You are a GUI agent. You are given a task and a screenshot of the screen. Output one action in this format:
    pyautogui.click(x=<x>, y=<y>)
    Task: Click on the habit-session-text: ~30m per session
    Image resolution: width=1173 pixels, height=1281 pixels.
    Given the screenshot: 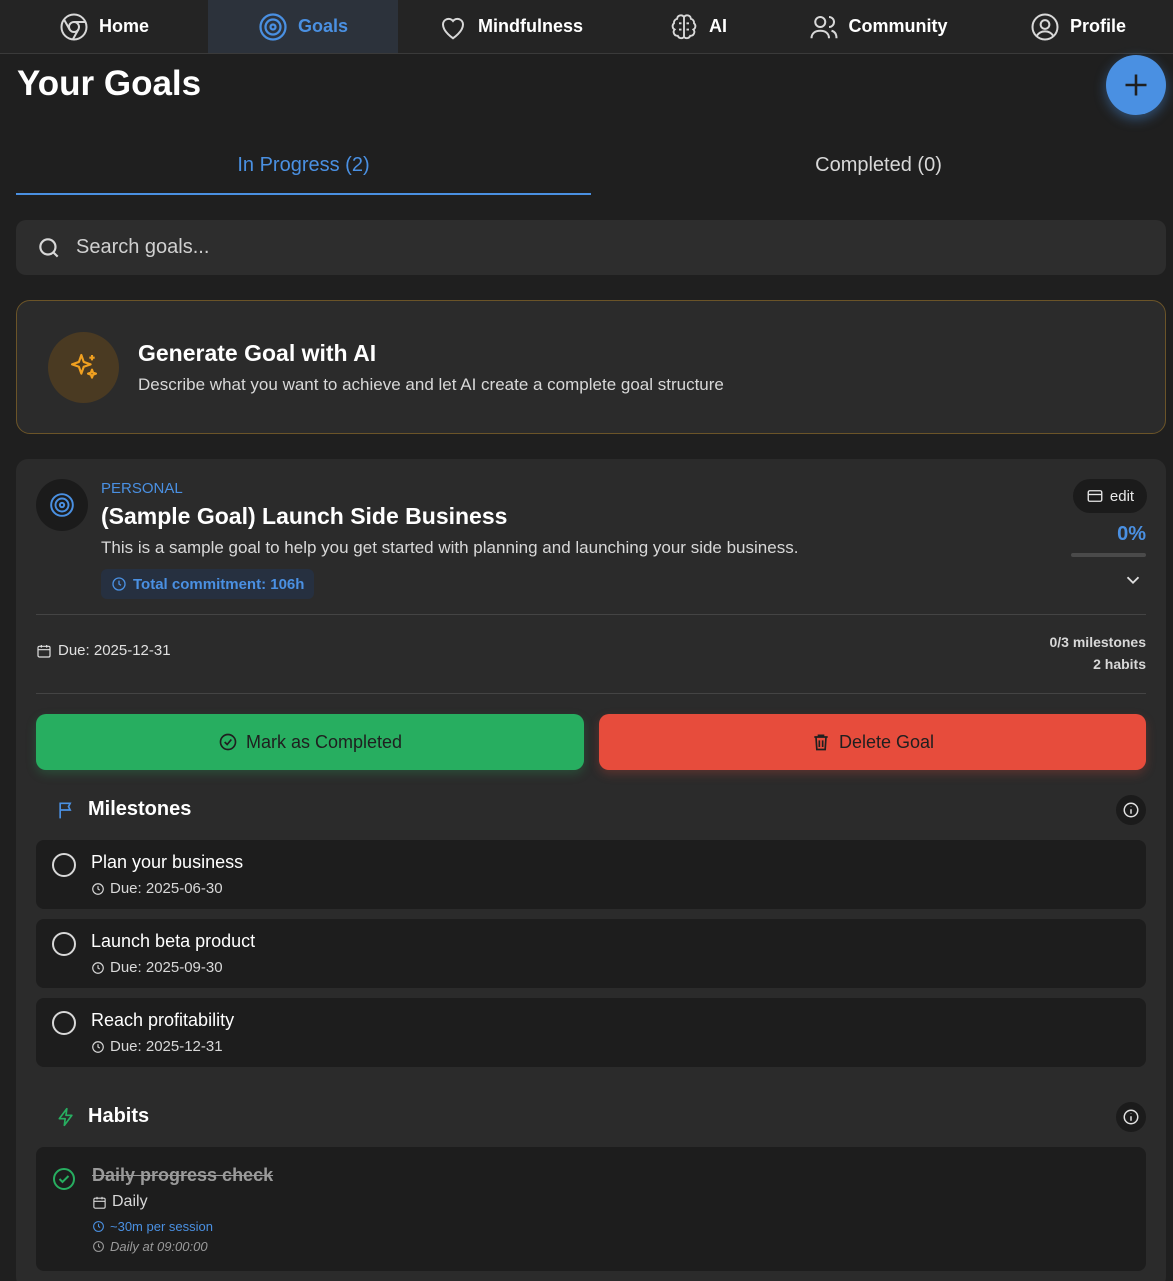 What is the action you would take?
    pyautogui.click(x=161, y=1226)
    